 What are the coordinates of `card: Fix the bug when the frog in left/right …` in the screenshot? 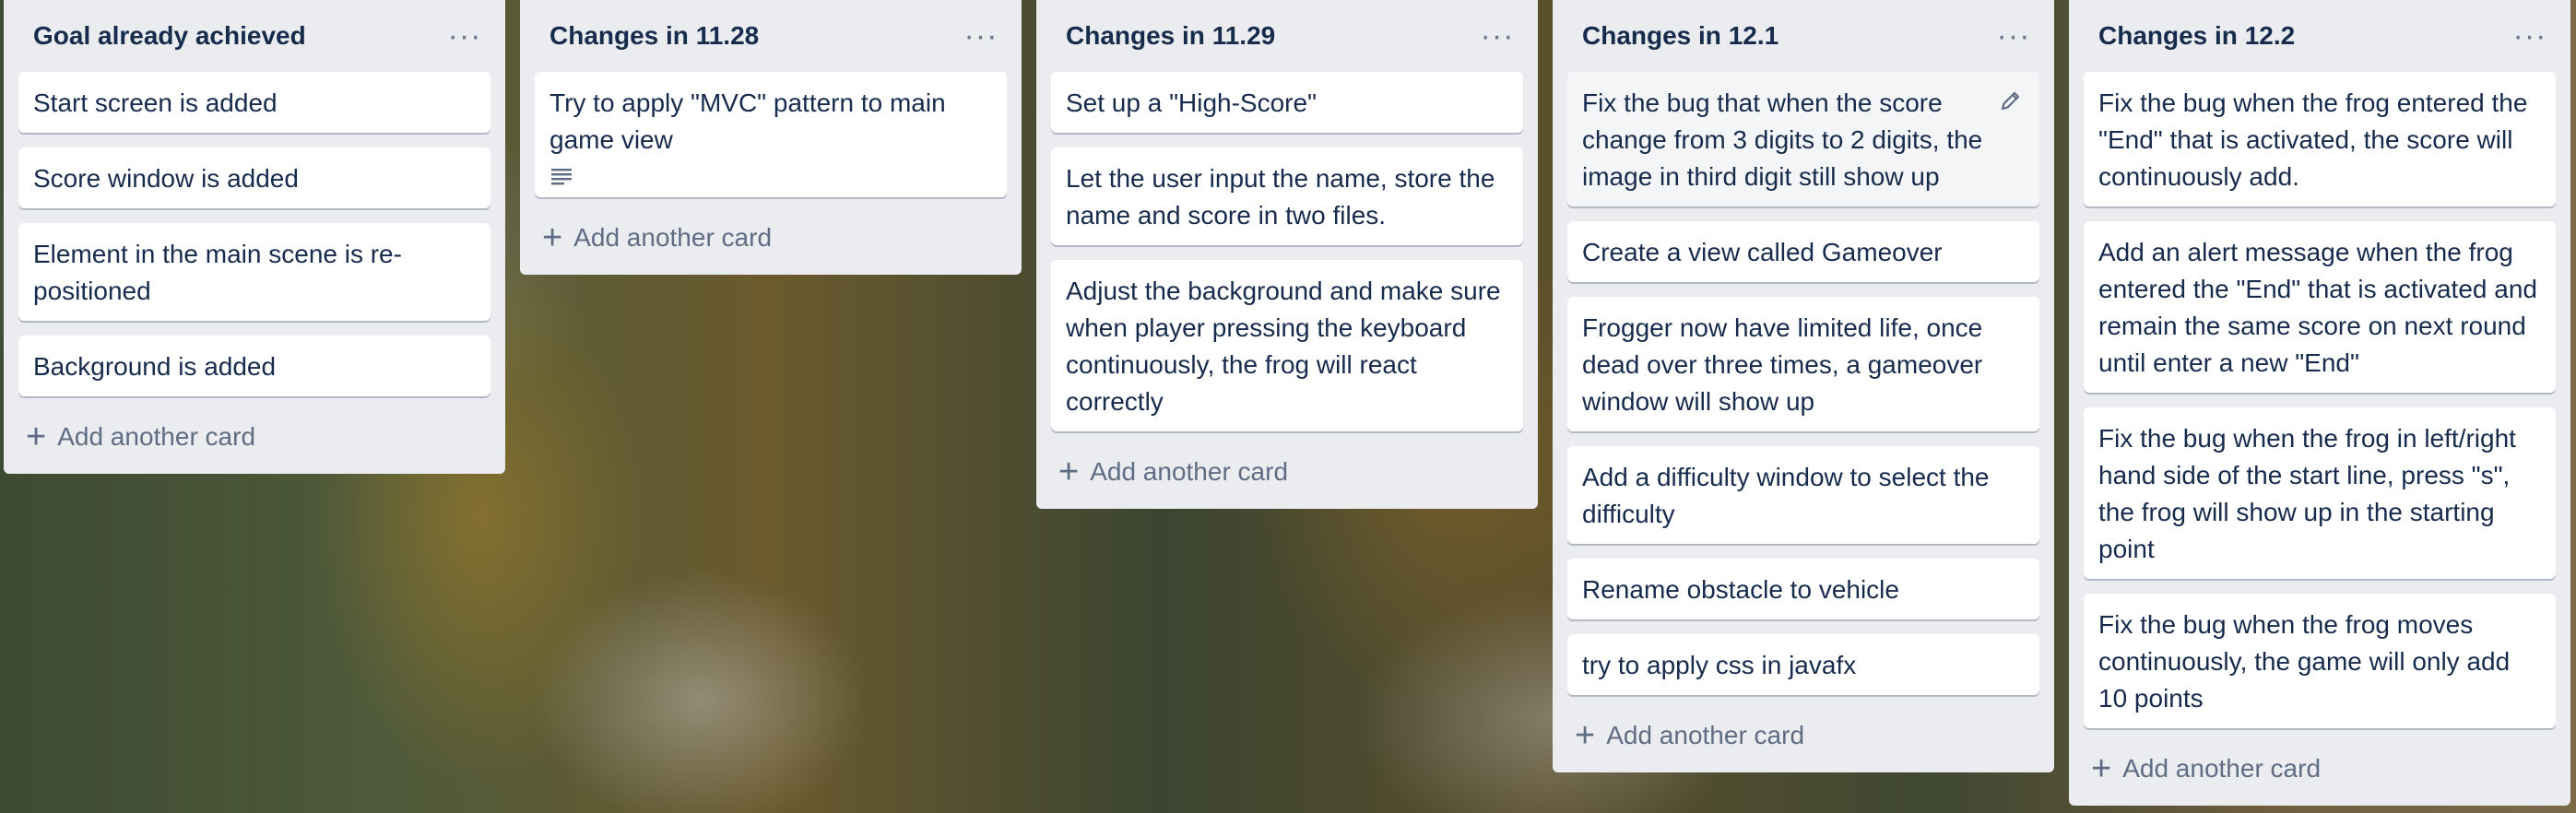 It's located at (2320, 493).